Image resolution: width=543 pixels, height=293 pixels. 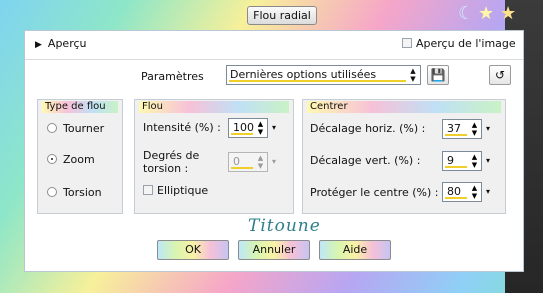 I want to click on protect-center-label: Protéger le centre (%) :, so click(x=374, y=192).